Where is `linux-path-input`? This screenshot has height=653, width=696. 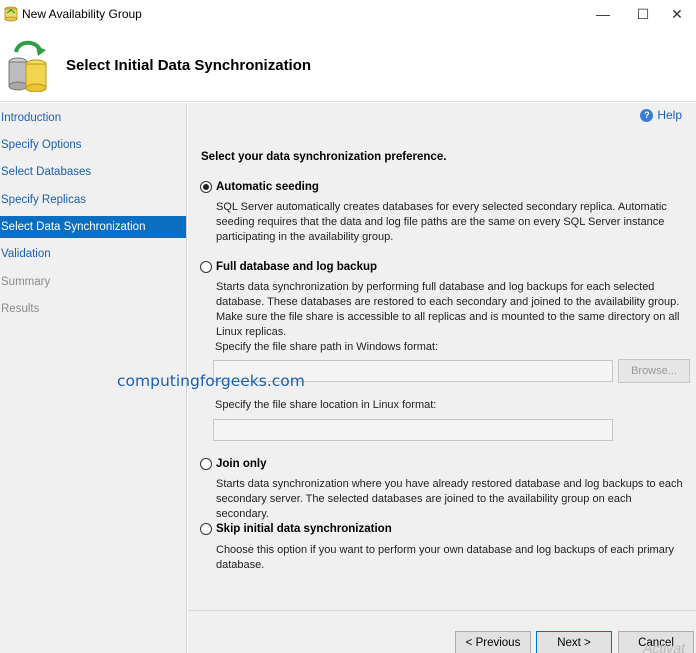 linux-path-input is located at coordinates (413, 430).